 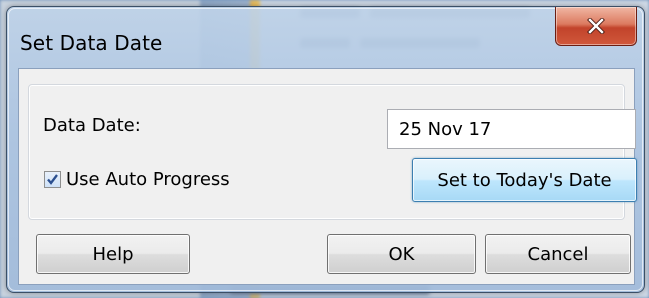 I want to click on close-button, so click(x=596, y=26).